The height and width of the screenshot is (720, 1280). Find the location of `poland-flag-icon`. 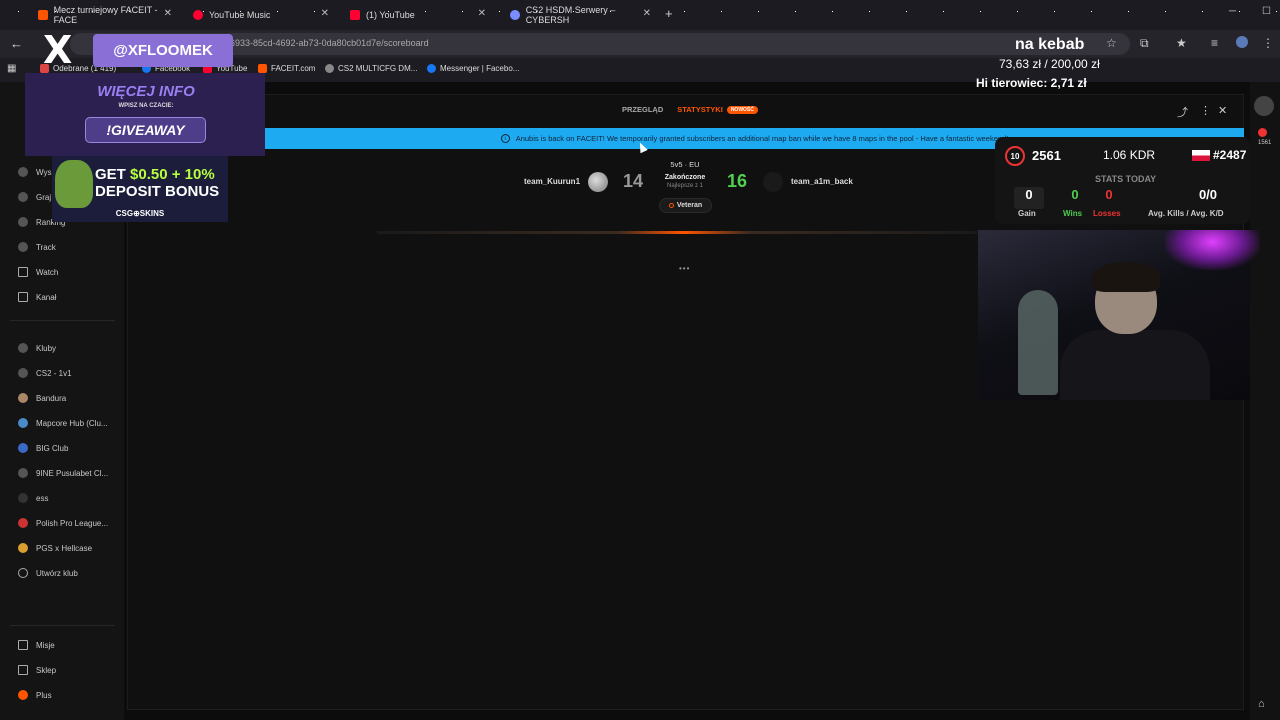

poland-flag-icon is located at coordinates (1201, 155).